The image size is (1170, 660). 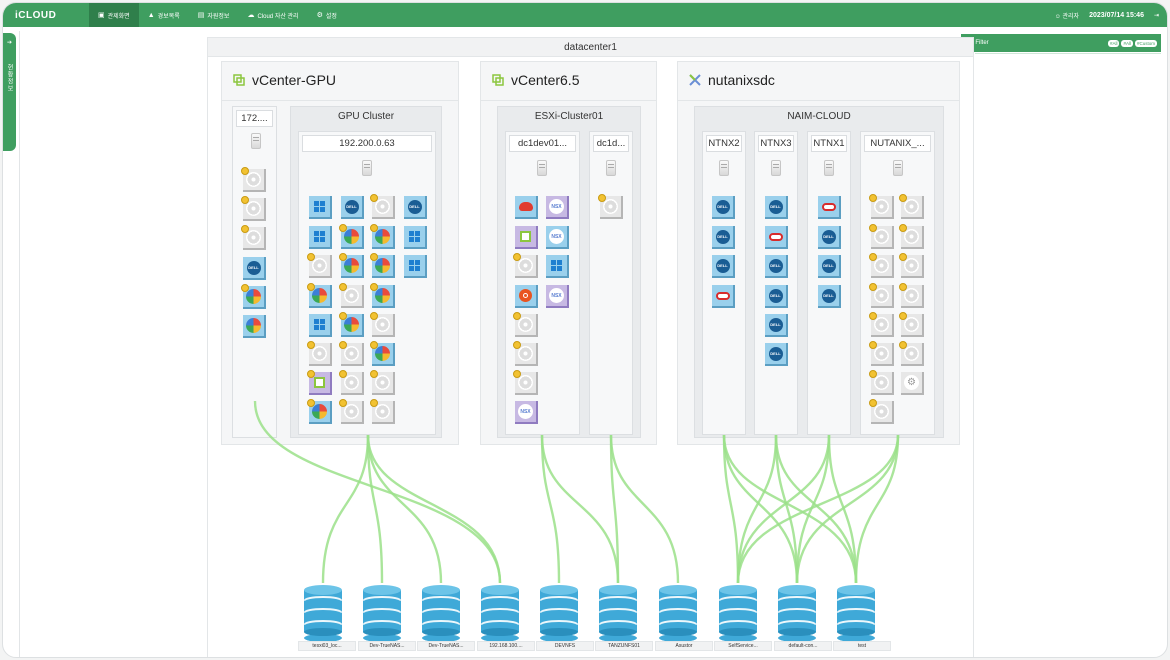 What do you see at coordinates (9, 92) in the screenshot?
I see `side-panel-tab: ➔ 현황정보` at bounding box center [9, 92].